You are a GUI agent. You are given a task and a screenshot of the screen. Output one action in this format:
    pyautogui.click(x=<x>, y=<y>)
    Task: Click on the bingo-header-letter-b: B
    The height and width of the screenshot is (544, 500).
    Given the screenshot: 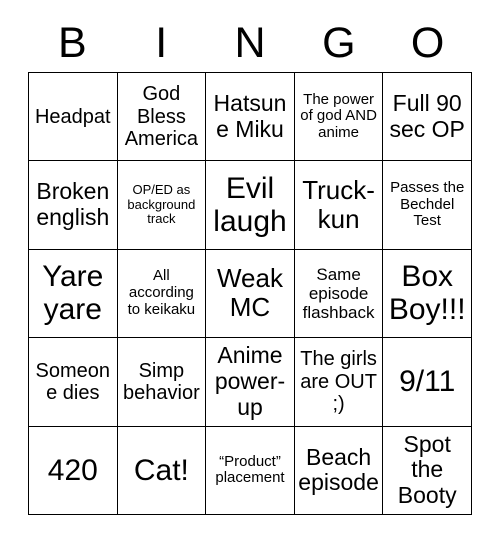 What is the action you would take?
    pyautogui.click(x=72, y=42)
    